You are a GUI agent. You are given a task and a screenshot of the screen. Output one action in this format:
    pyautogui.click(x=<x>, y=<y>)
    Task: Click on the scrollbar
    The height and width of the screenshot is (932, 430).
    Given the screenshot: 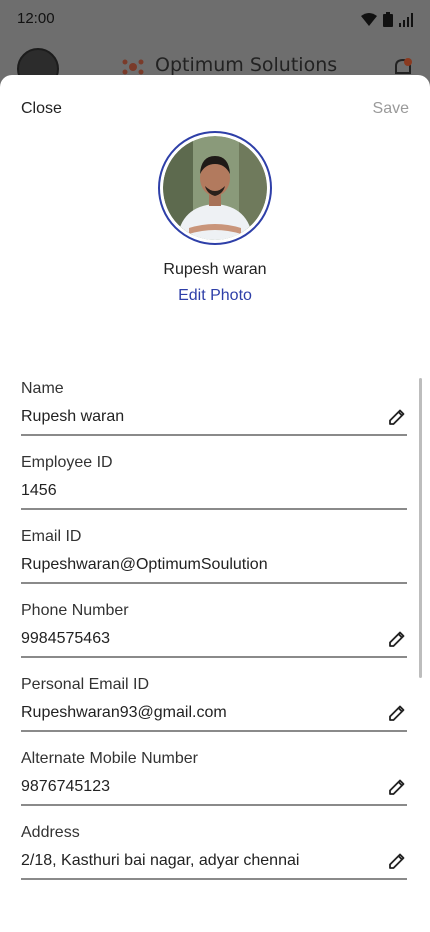 What is the action you would take?
    pyautogui.click(x=420, y=528)
    